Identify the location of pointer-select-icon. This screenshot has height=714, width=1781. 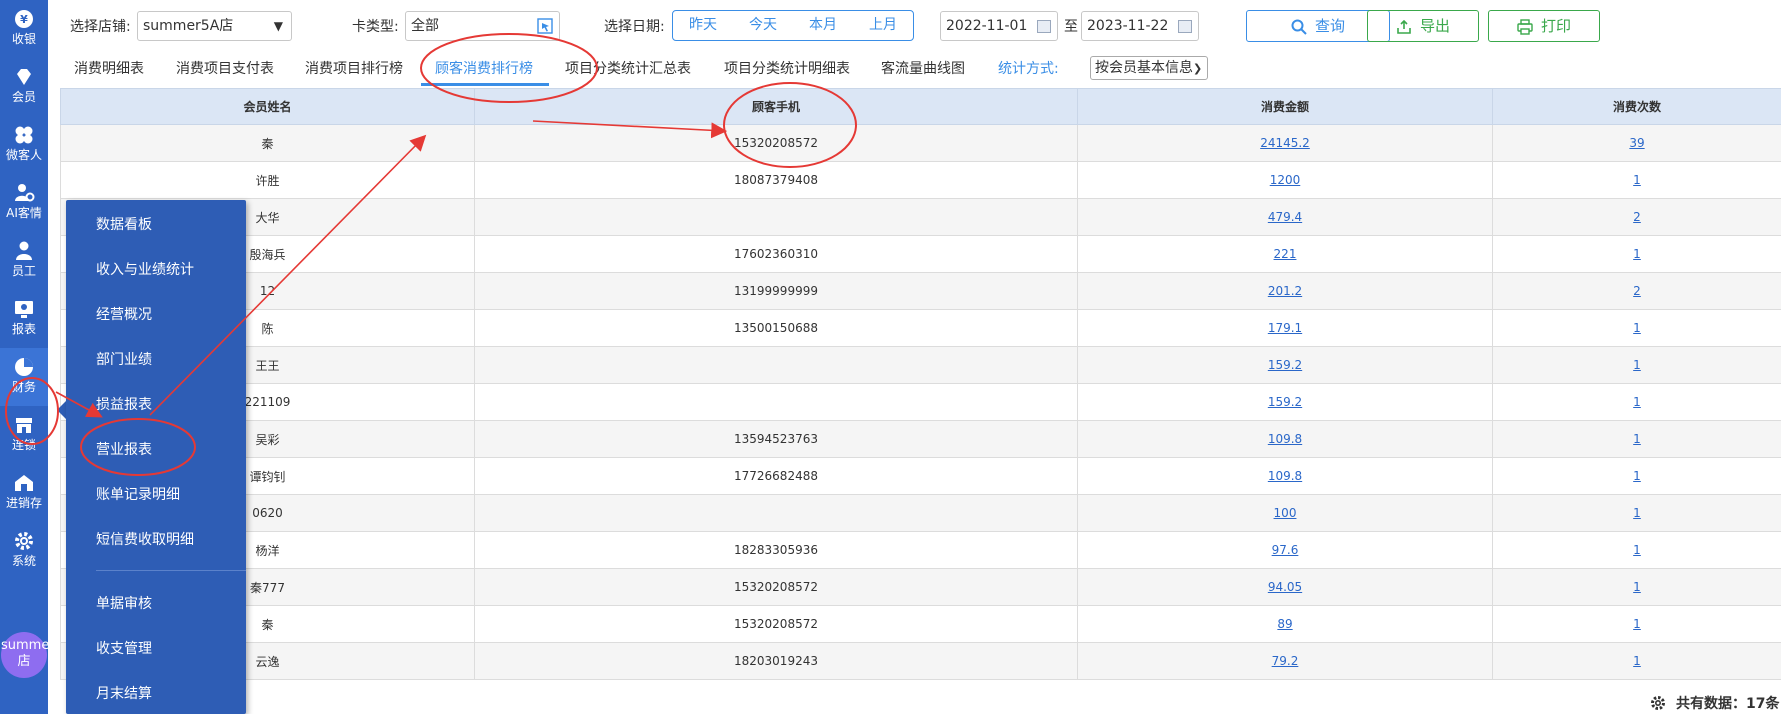
(545, 26).